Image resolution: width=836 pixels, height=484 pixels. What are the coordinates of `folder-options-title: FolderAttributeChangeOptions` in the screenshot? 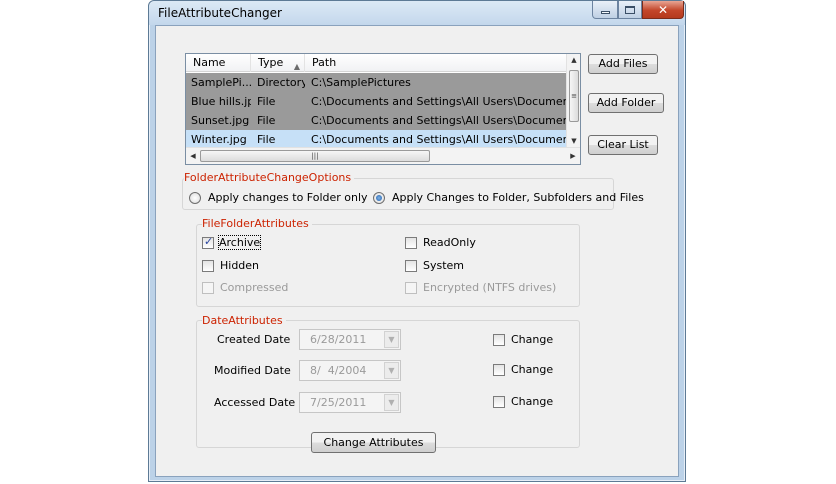 It's located at (269, 177).